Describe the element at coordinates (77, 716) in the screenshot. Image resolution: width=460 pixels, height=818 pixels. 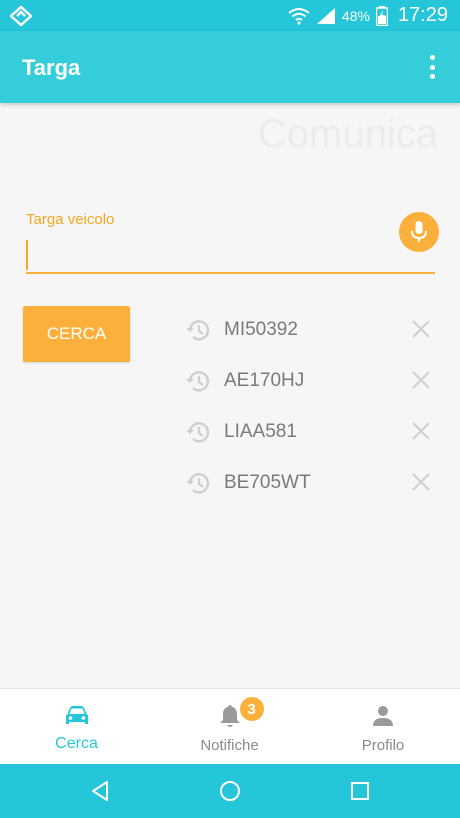
I see `car-icon` at that location.